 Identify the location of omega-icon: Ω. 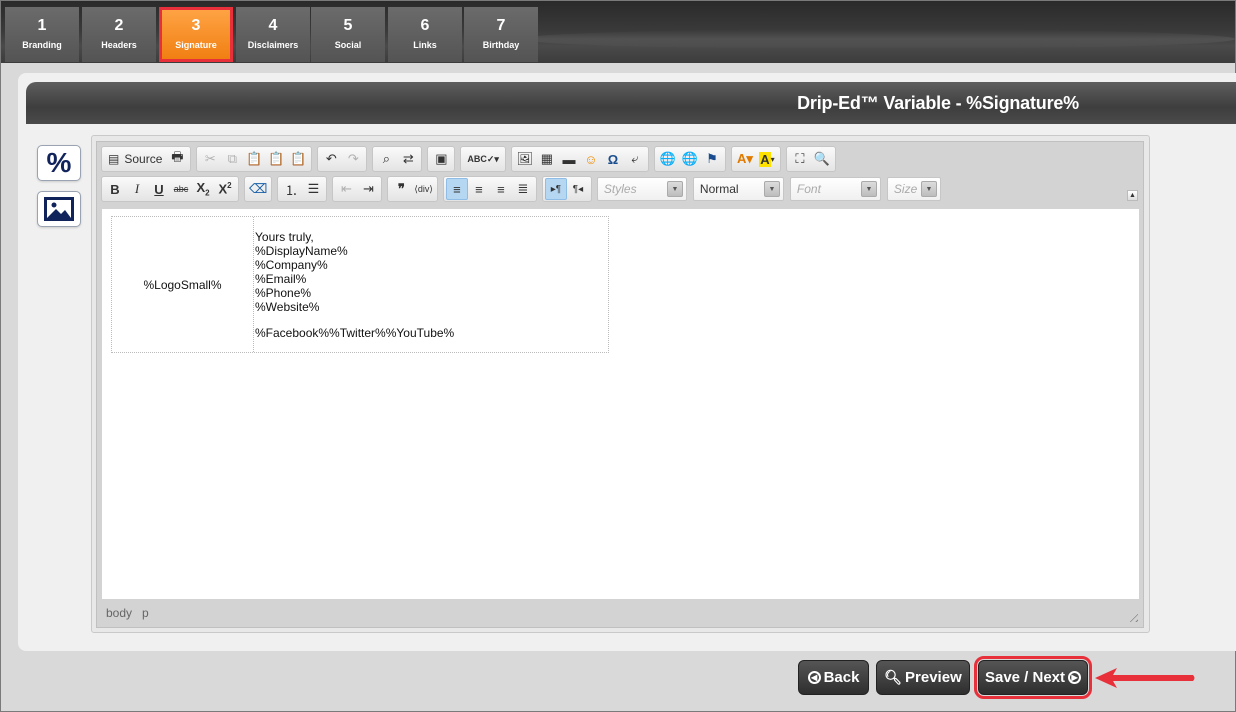
(613, 159).